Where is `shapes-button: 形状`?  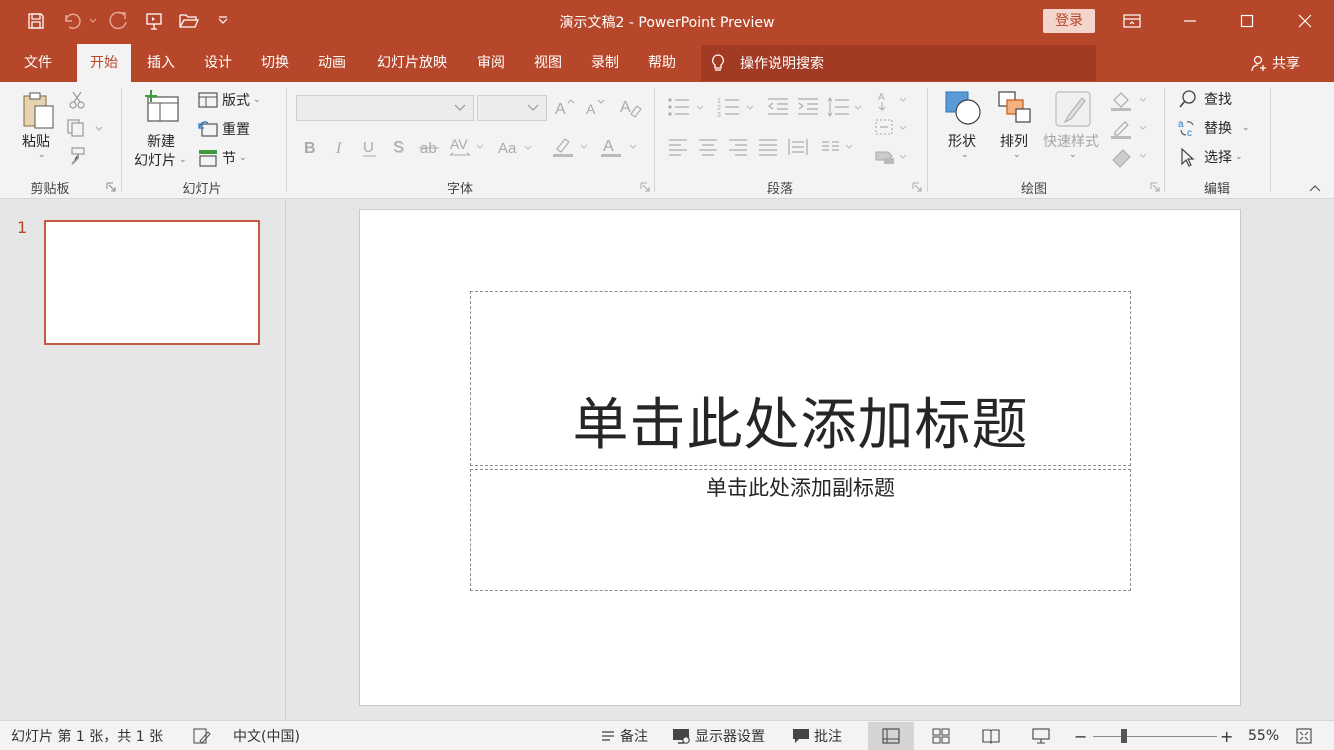
shapes-button: 形状 is located at coordinates (962, 141).